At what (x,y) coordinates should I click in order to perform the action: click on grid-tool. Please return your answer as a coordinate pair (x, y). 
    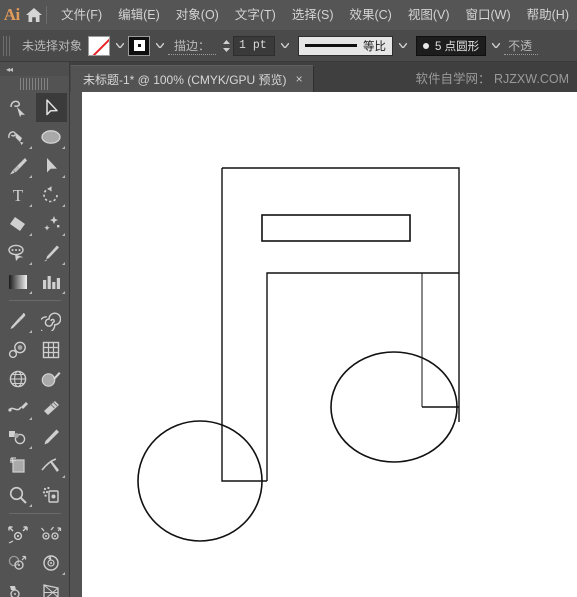
    Looking at the image, I should click on (51, 349).